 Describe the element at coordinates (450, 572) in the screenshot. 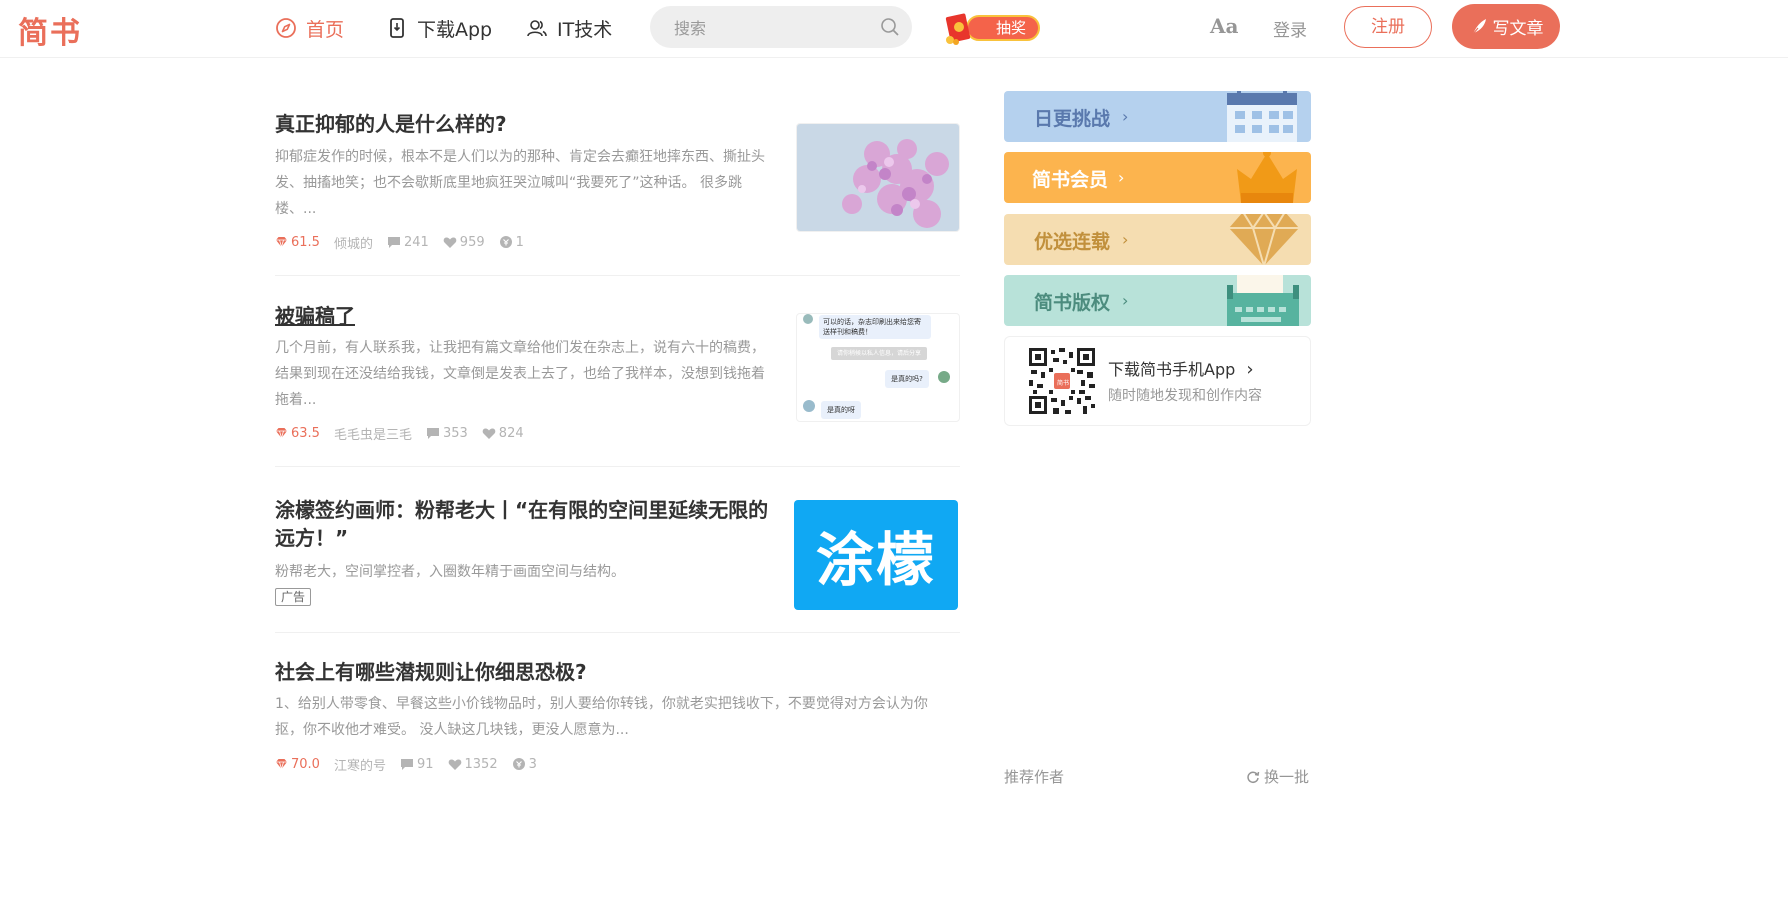

I see `article-abstract: 粉帮老大，空间掌控者，入圈数年精于画面空间与结构。` at that location.